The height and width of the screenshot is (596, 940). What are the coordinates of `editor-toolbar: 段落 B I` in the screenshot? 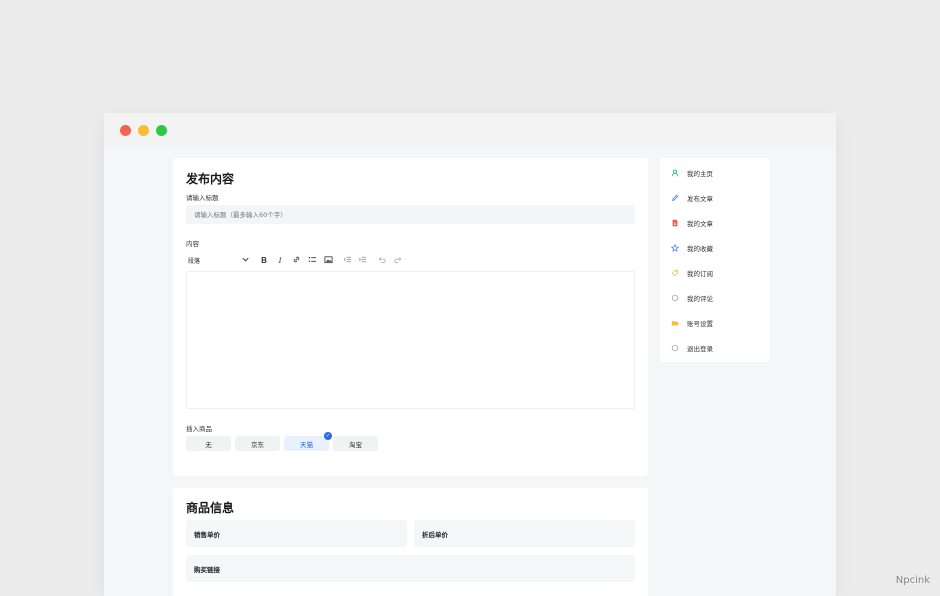 It's located at (410, 260).